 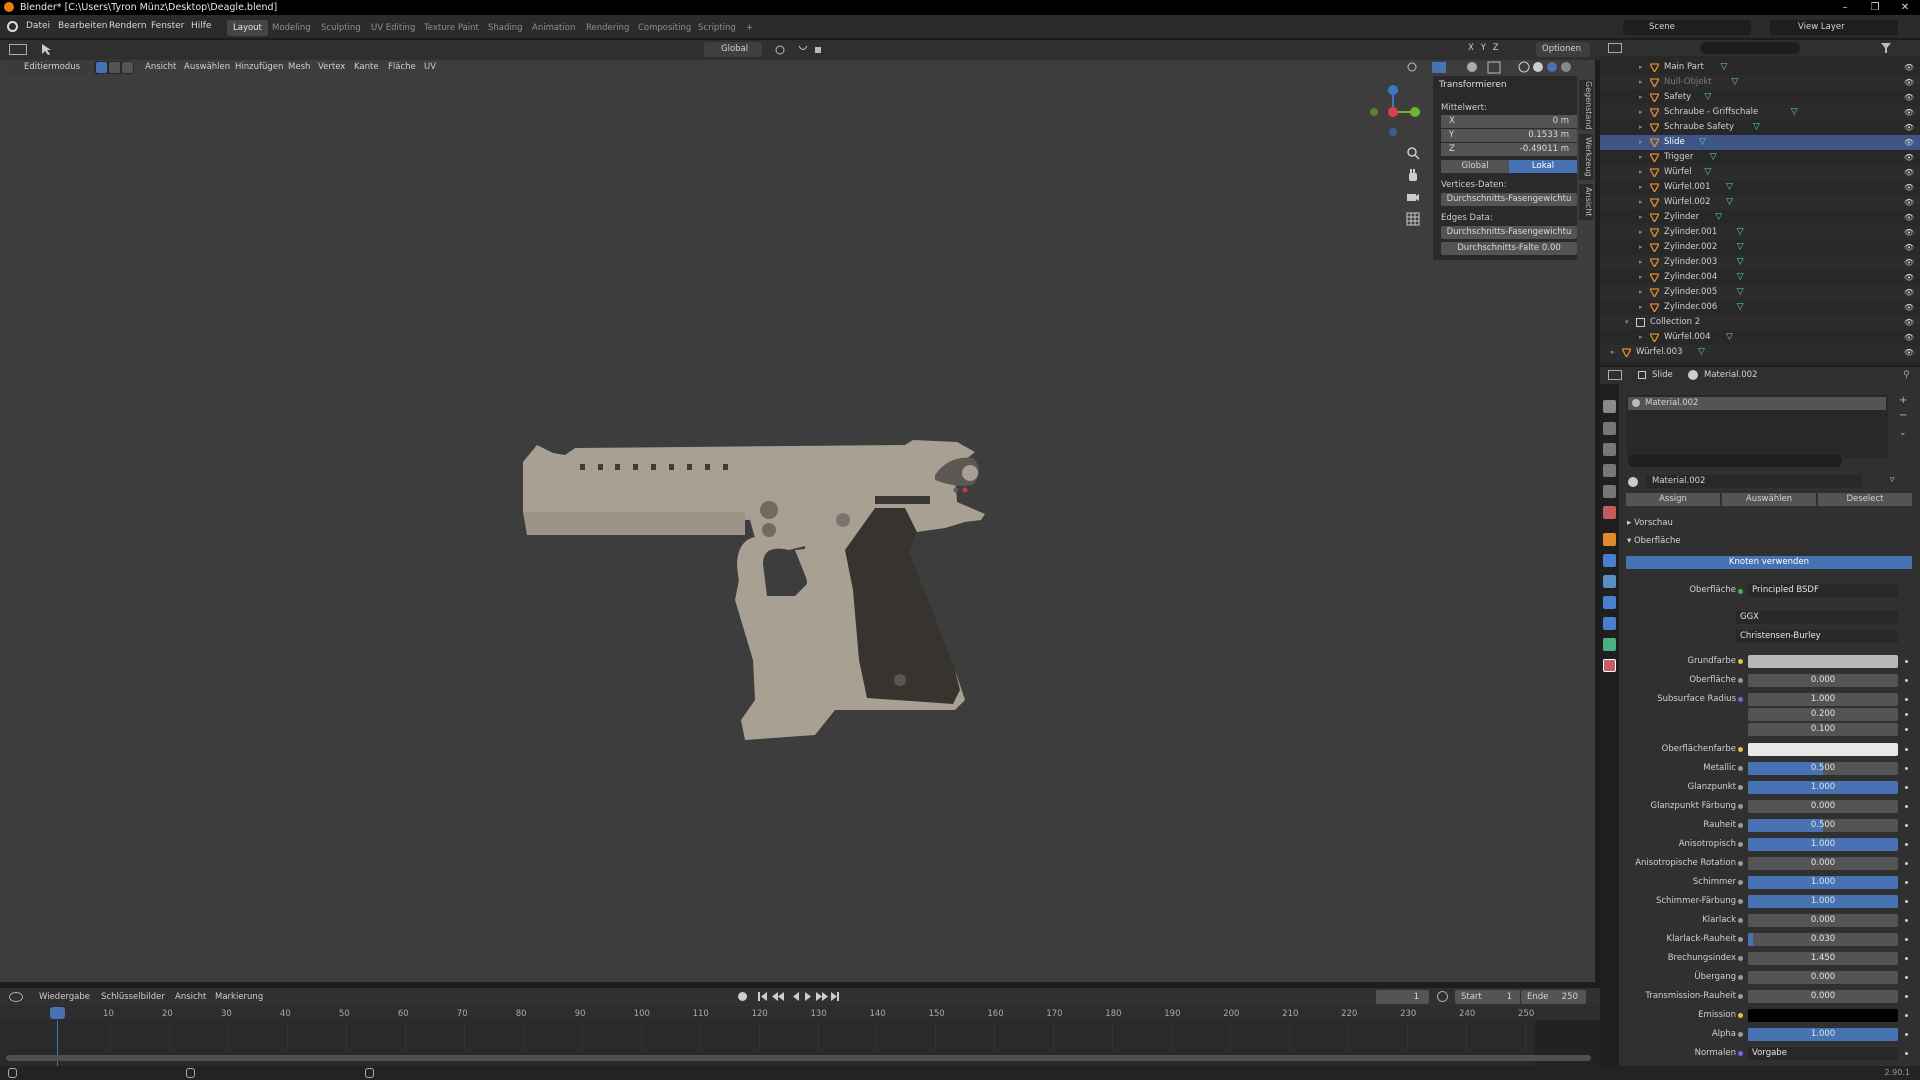 I want to click on timeline-scrollbar, so click(x=798, y=1058).